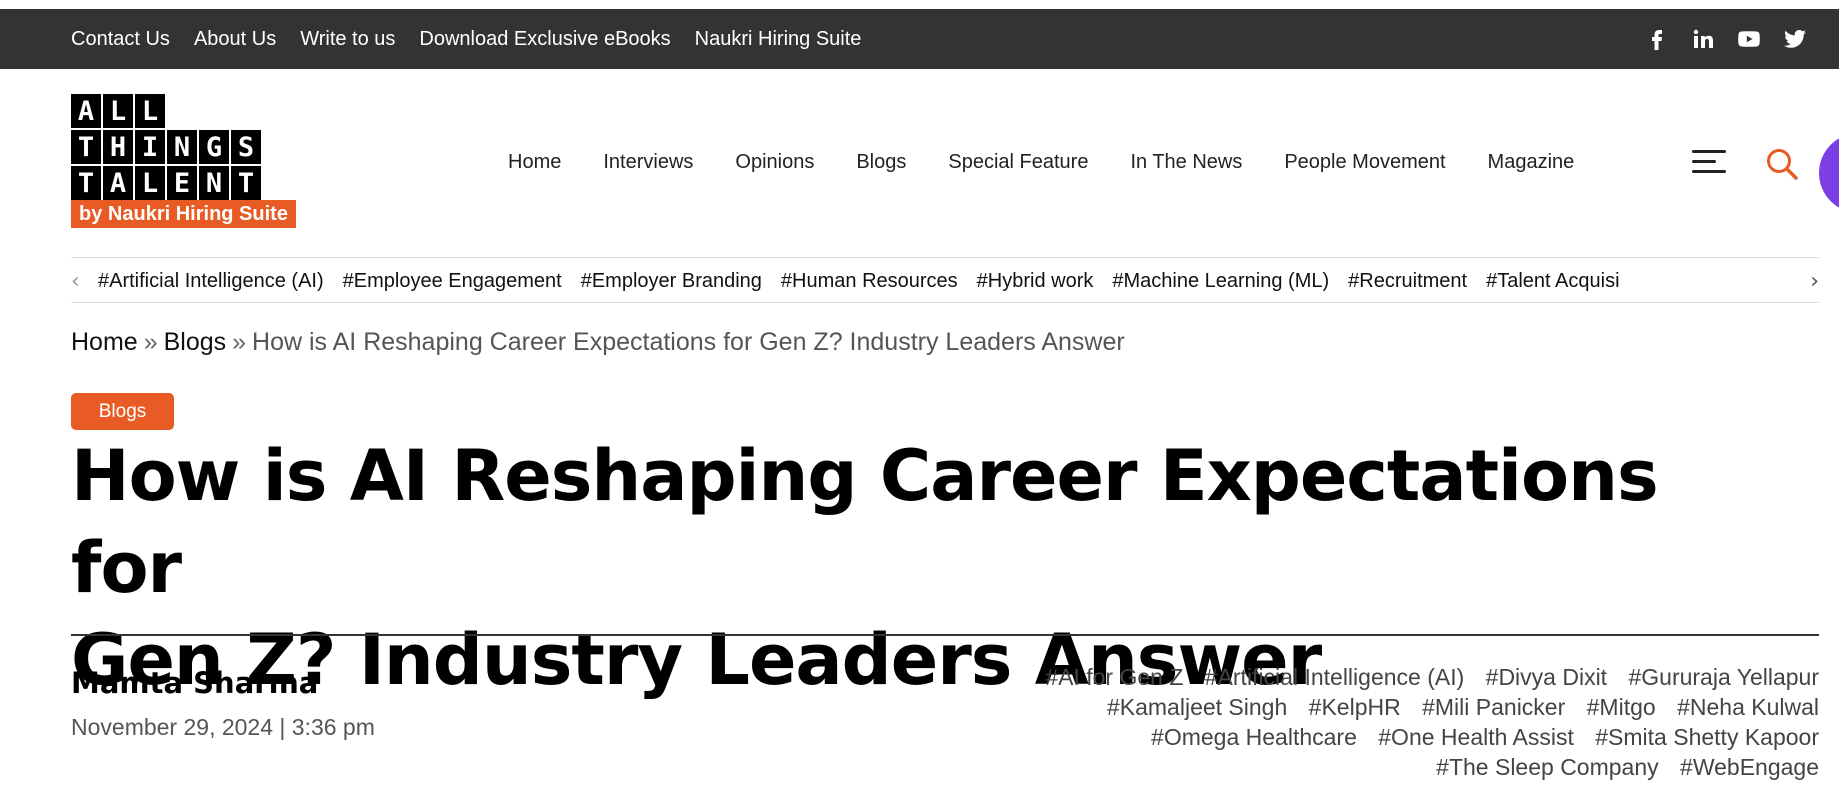 Image resolution: width=1839 pixels, height=787 pixels. I want to click on tag-link: #Machine Learning (ML), so click(1220, 281).